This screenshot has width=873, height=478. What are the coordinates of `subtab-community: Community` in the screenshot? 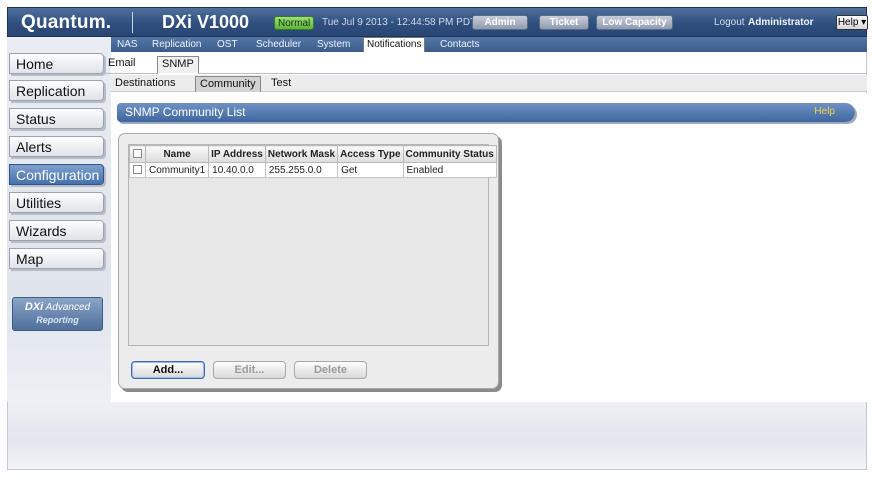 It's located at (228, 84).